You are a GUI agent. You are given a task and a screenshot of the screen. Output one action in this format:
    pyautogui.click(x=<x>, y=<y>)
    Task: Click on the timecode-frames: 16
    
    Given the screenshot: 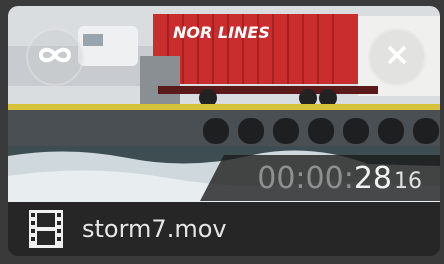 What is the action you would take?
    pyautogui.click(x=408, y=181)
    